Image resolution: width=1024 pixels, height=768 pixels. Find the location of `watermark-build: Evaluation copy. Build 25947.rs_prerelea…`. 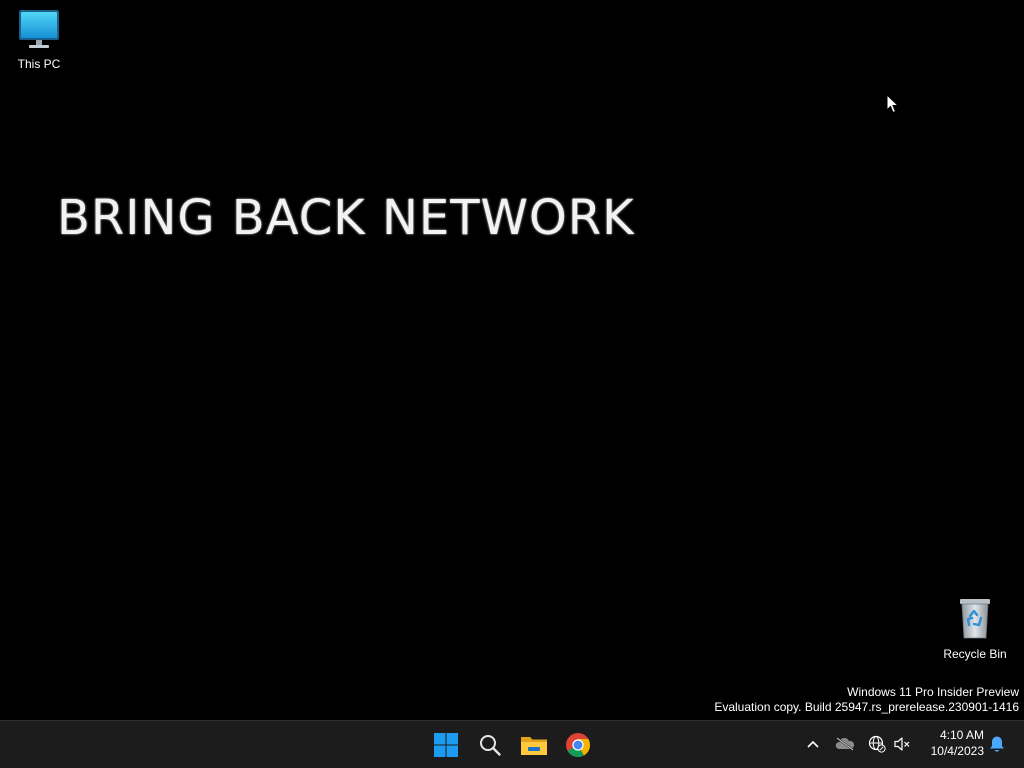

watermark-build: Evaluation copy. Build 25947.rs_prerelea… is located at coordinates (866, 707).